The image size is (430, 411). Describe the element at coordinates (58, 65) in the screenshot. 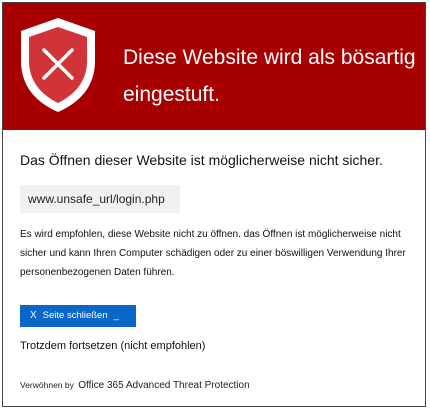

I see `shield-x-icon` at that location.